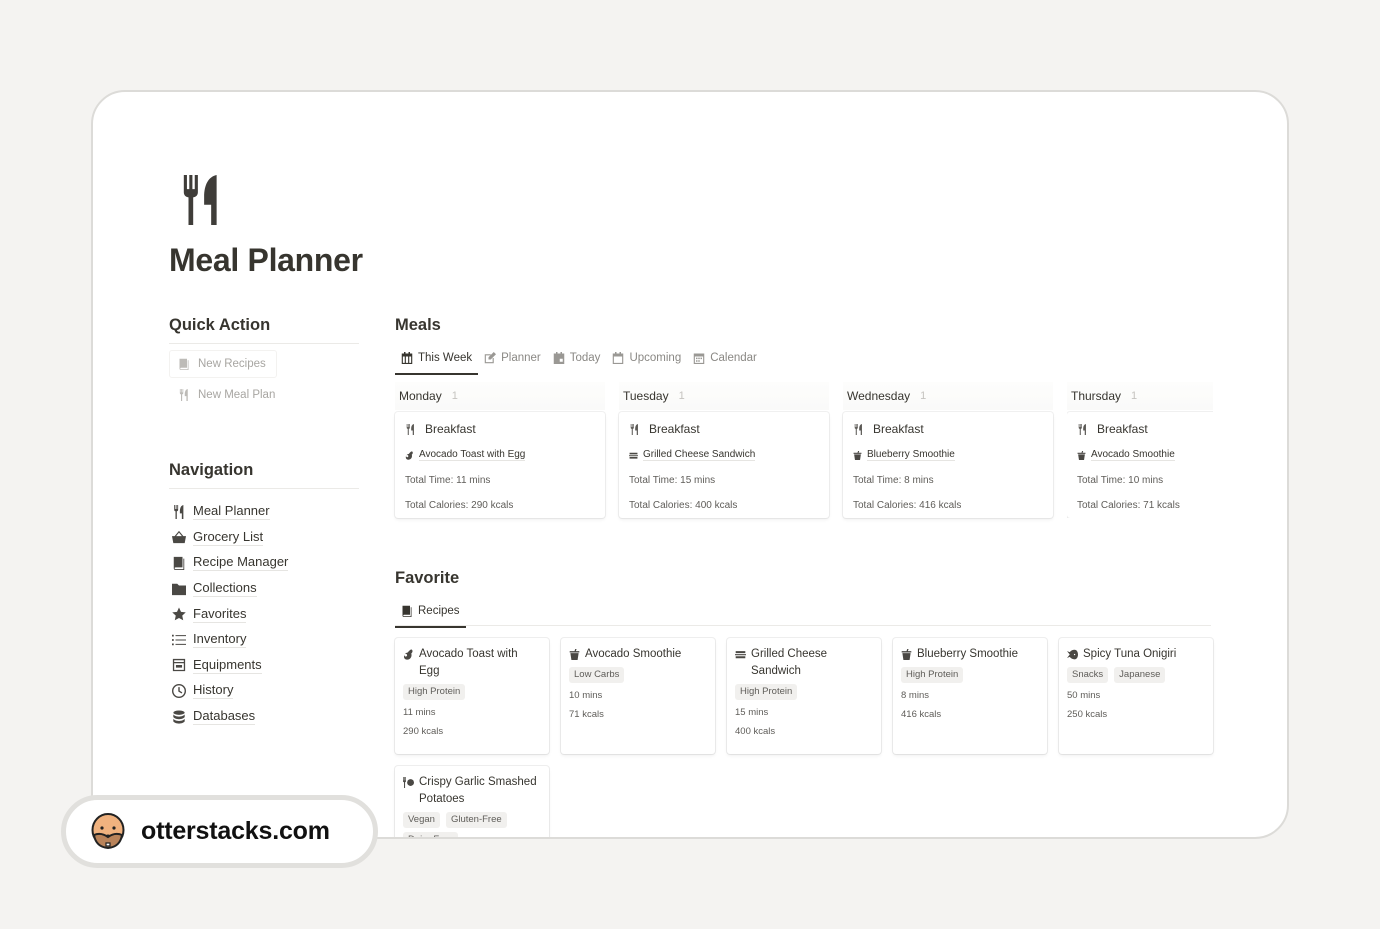 The image size is (1380, 929). Describe the element at coordinates (948, 396) in the screenshot. I see `column-header: Wednesday 1` at that location.